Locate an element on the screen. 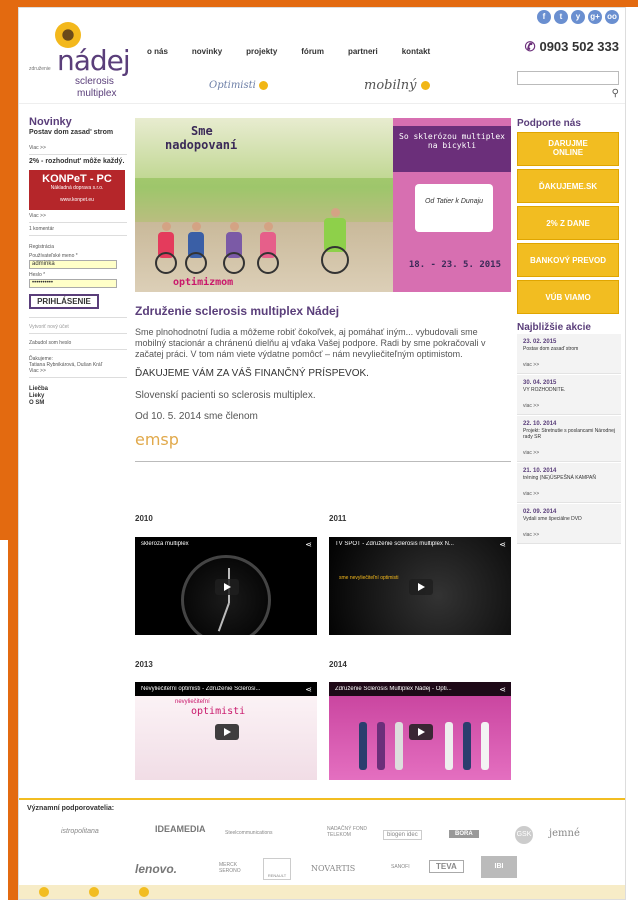 Image resolution: width=638 pixels, height=900 pixels. phone-number: ✆ 0903 502 333 is located at coordinates (572, 47).